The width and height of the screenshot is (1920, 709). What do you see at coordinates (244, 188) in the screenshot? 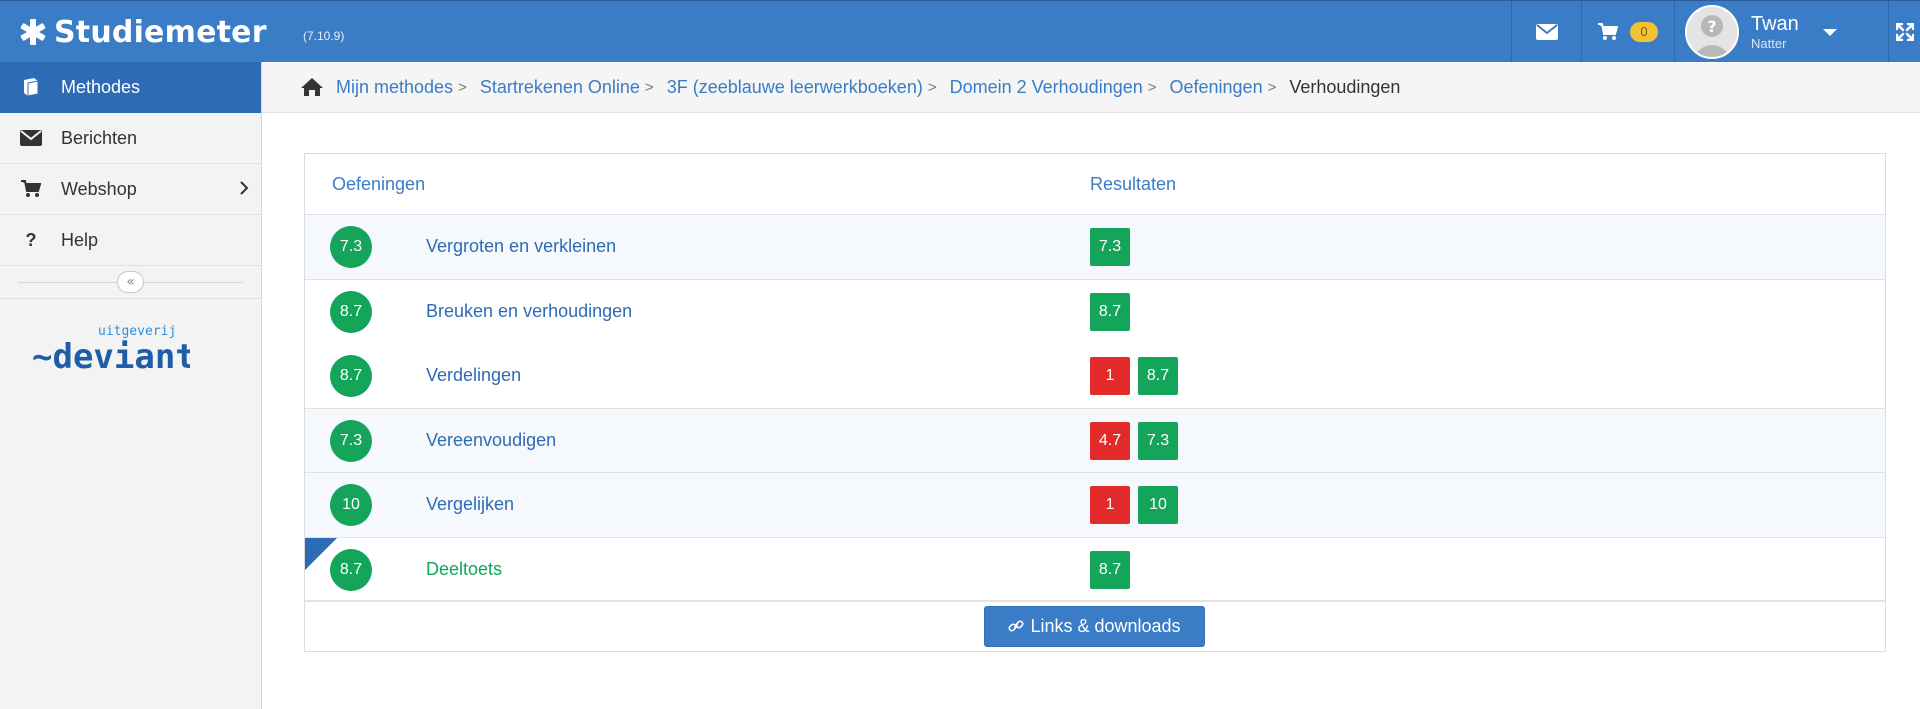
I see `chevron-right-icon` at bounding box center [244, 188].